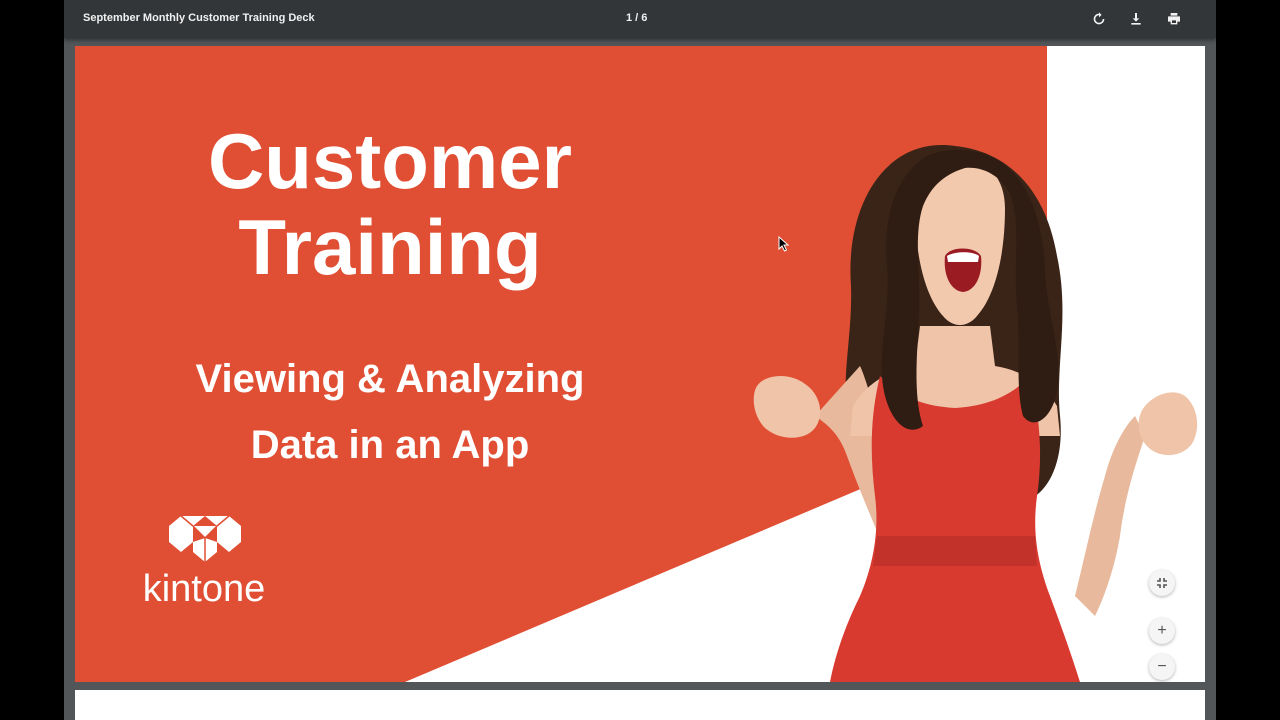 The height and width of the screenshot is (720, 1280). Describe the element at coordinates (1168, 424) in the screenshot. I see `right-fist` at that location.